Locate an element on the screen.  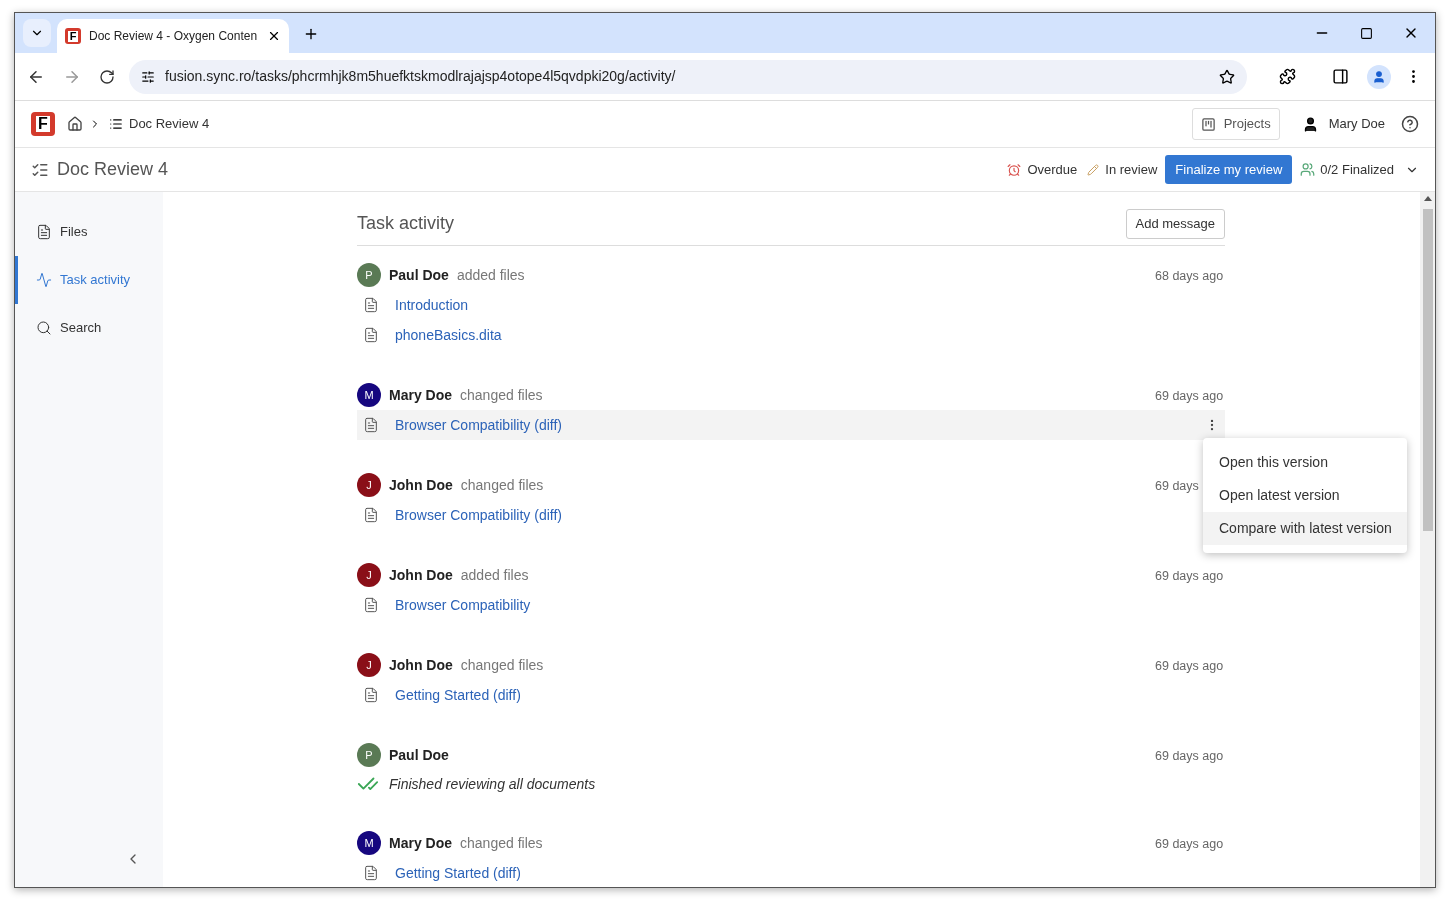
review-status: In review is located at coordinates (1131, 169).